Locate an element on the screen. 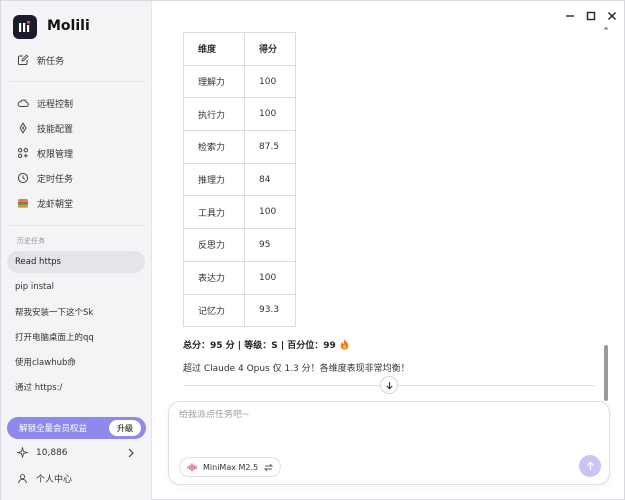  sidebar-item-remote-control: 远程控制 is located at coordinates (76, 103).